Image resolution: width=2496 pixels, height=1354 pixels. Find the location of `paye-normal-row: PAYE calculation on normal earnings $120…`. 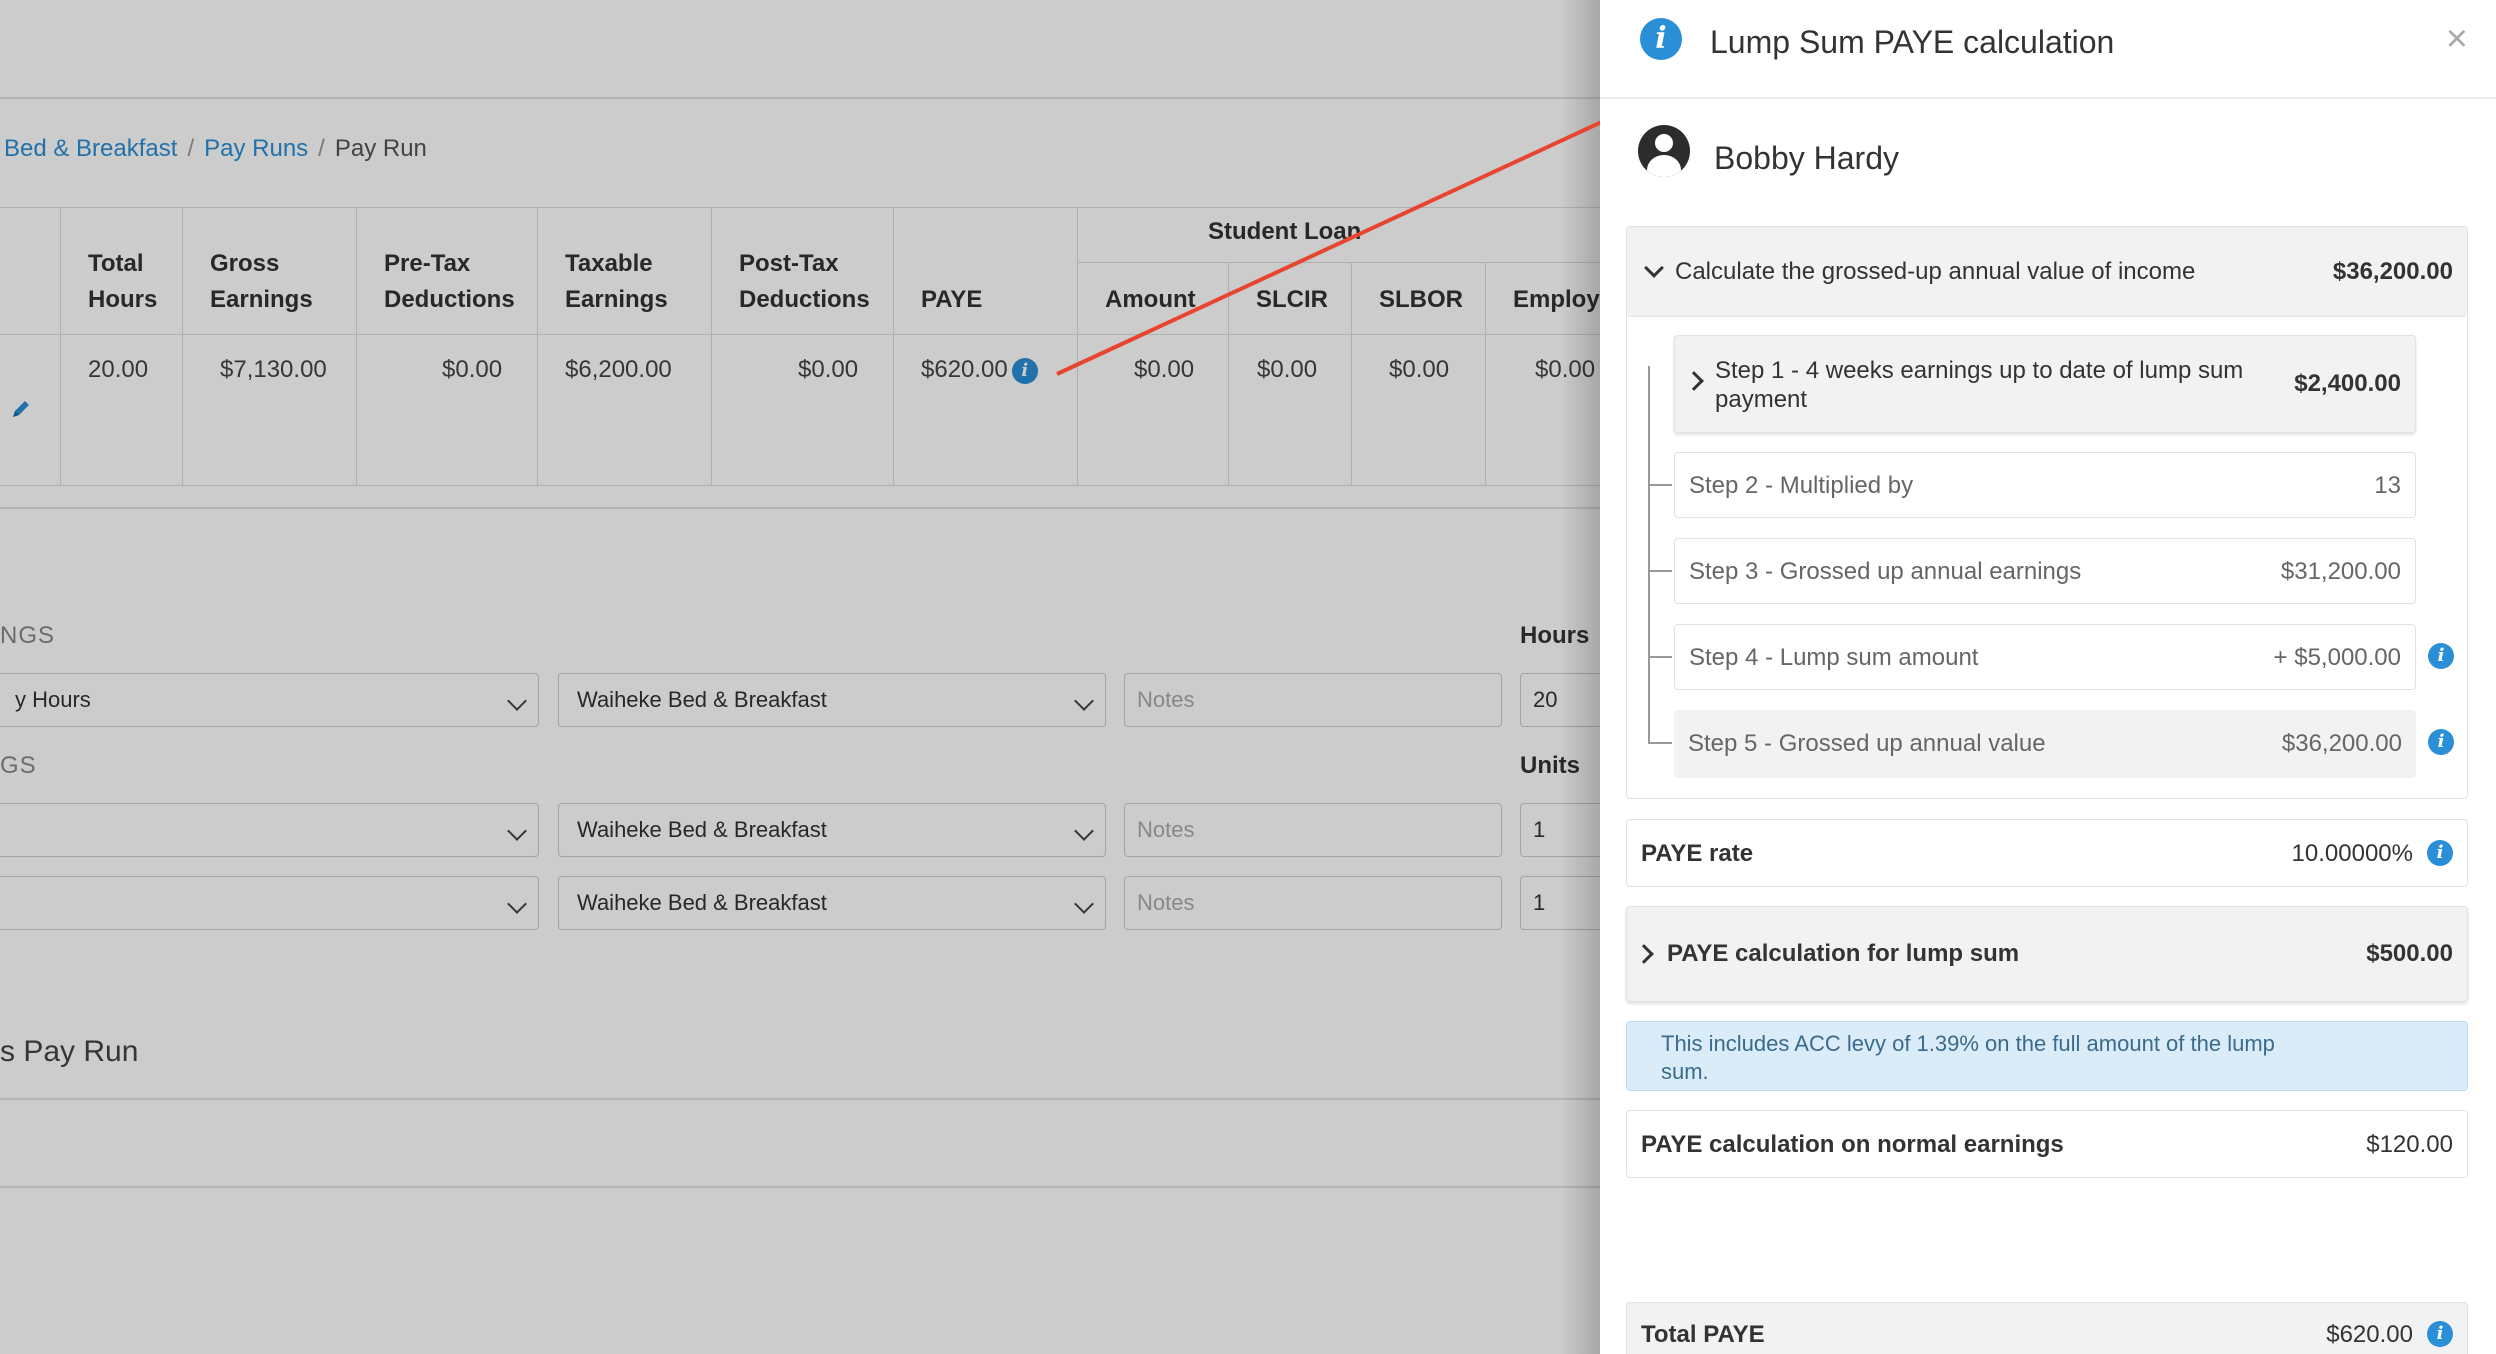

paye-normal-row: PAYE calculation on normal earnings $120… is located at coordinates (2047, 1144).